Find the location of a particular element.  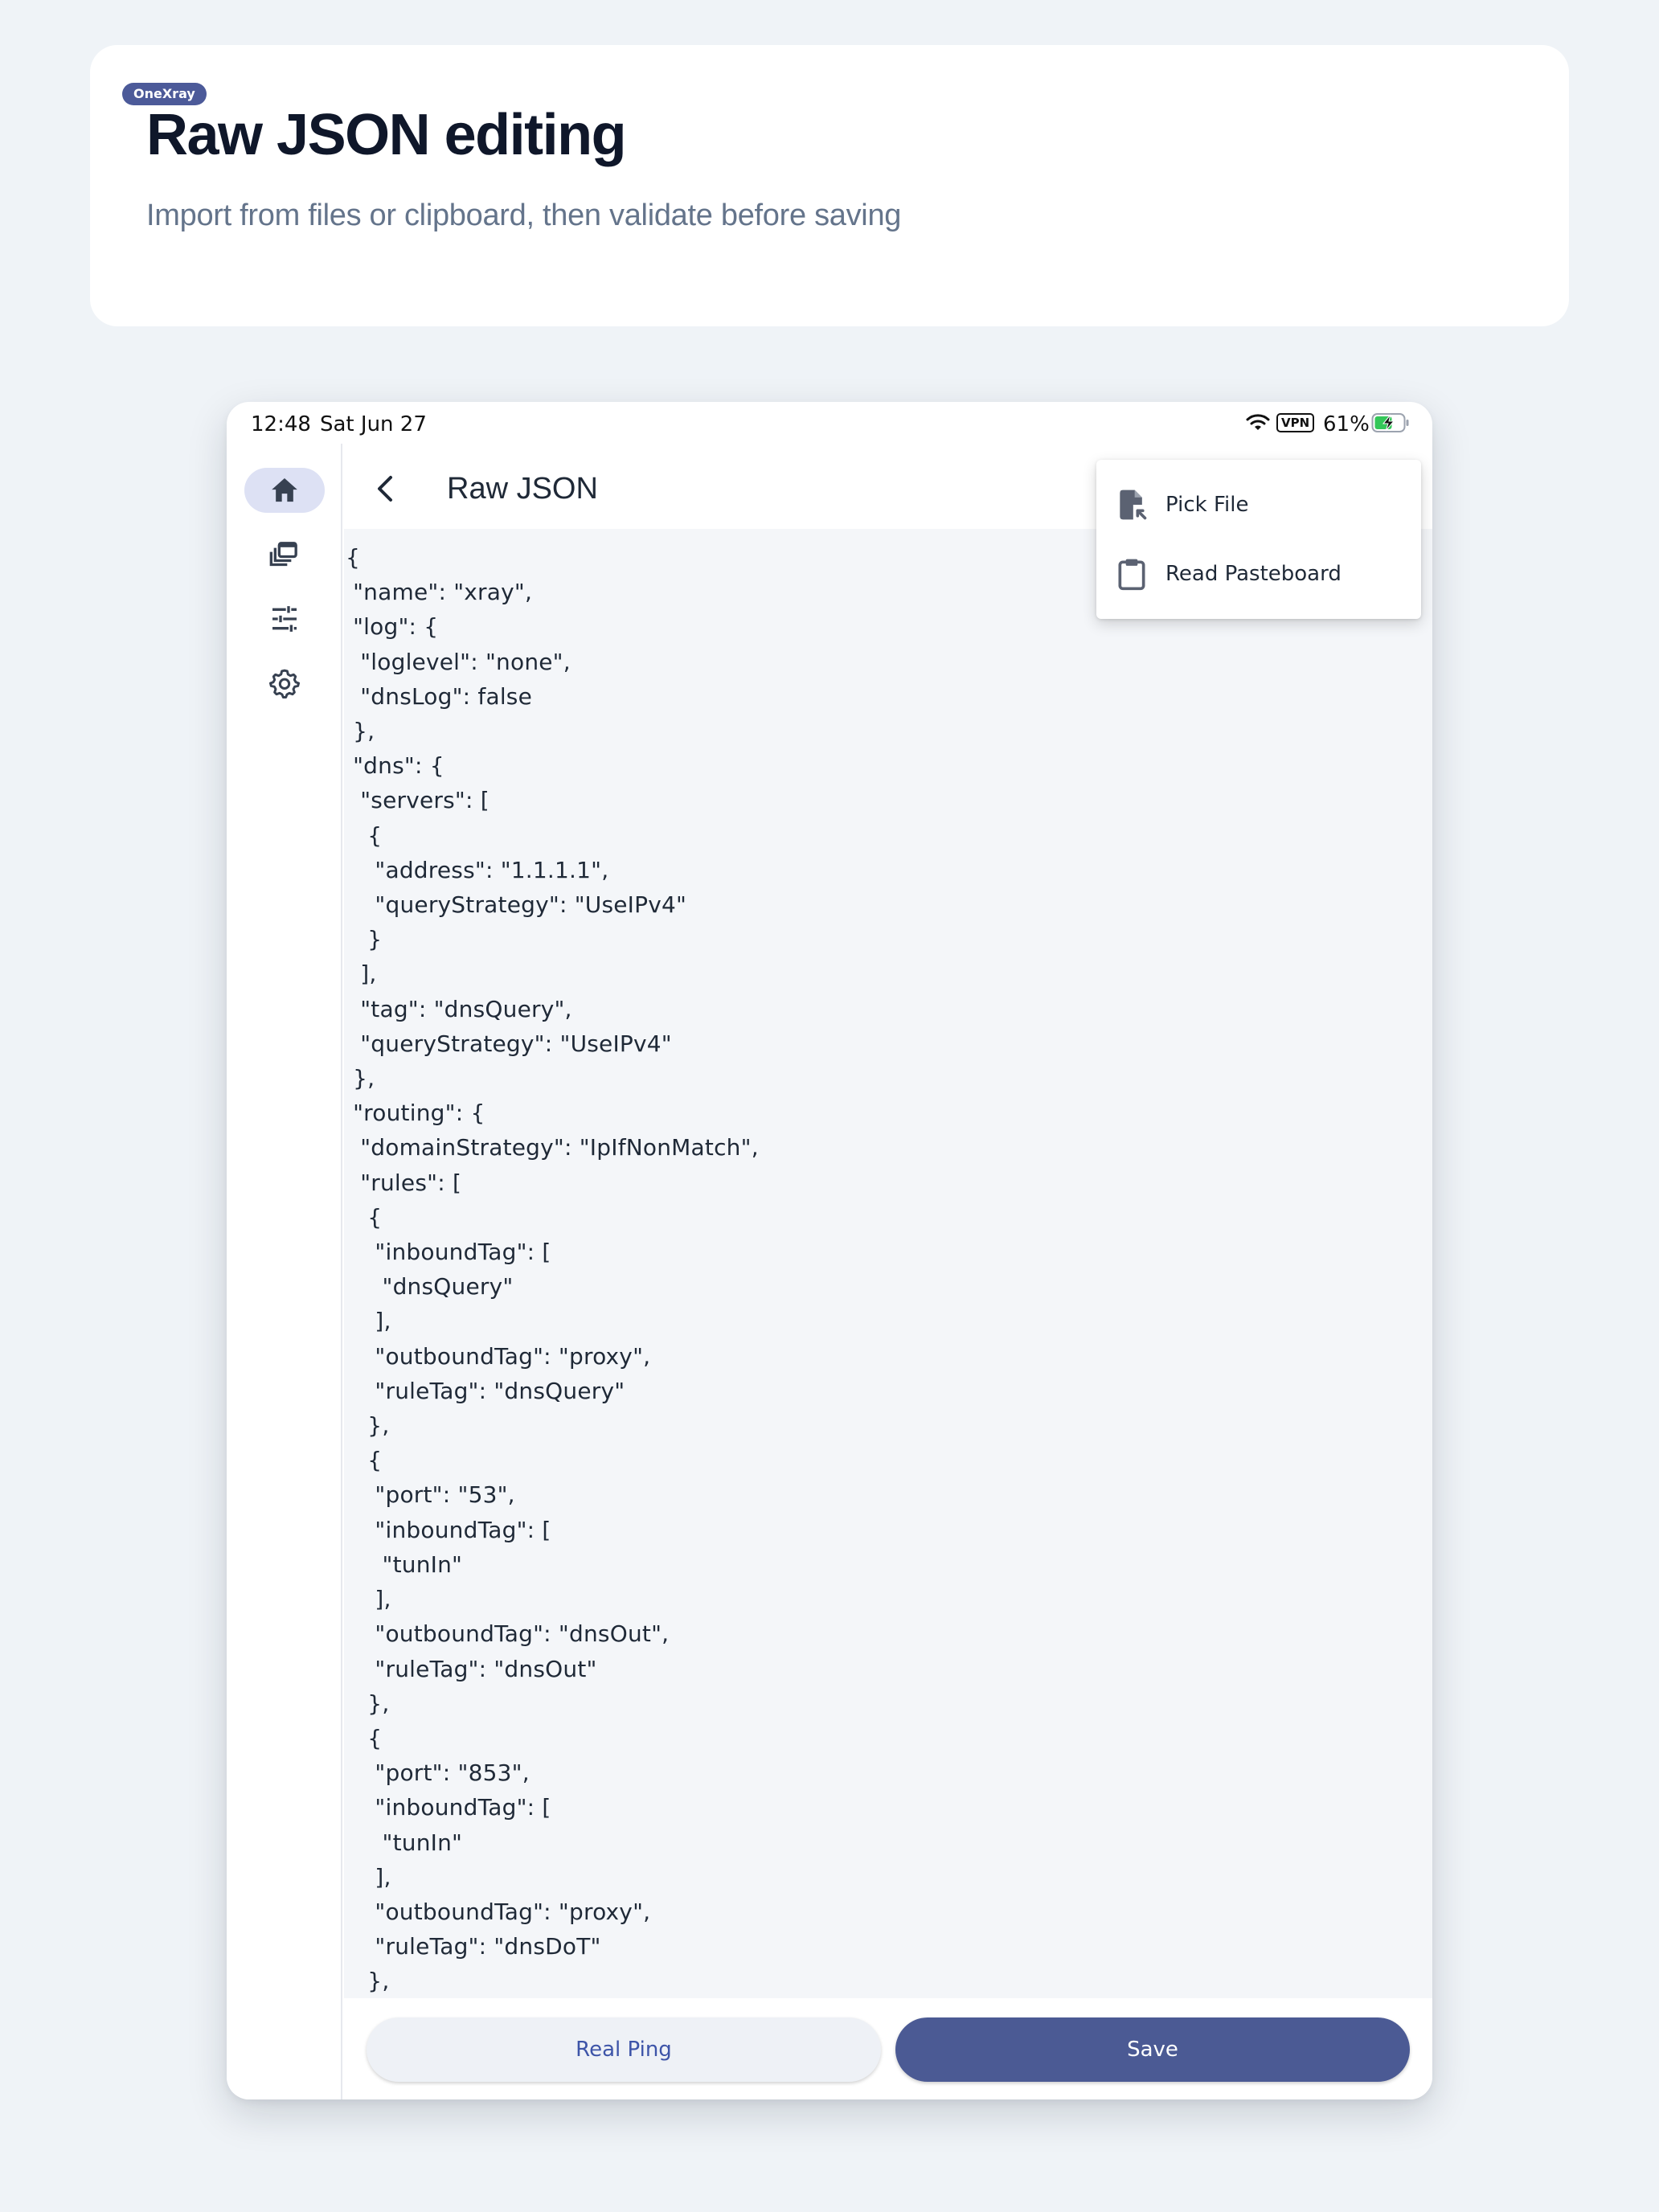

vpn-badge: VPN is located at coordinates (1295, 422).